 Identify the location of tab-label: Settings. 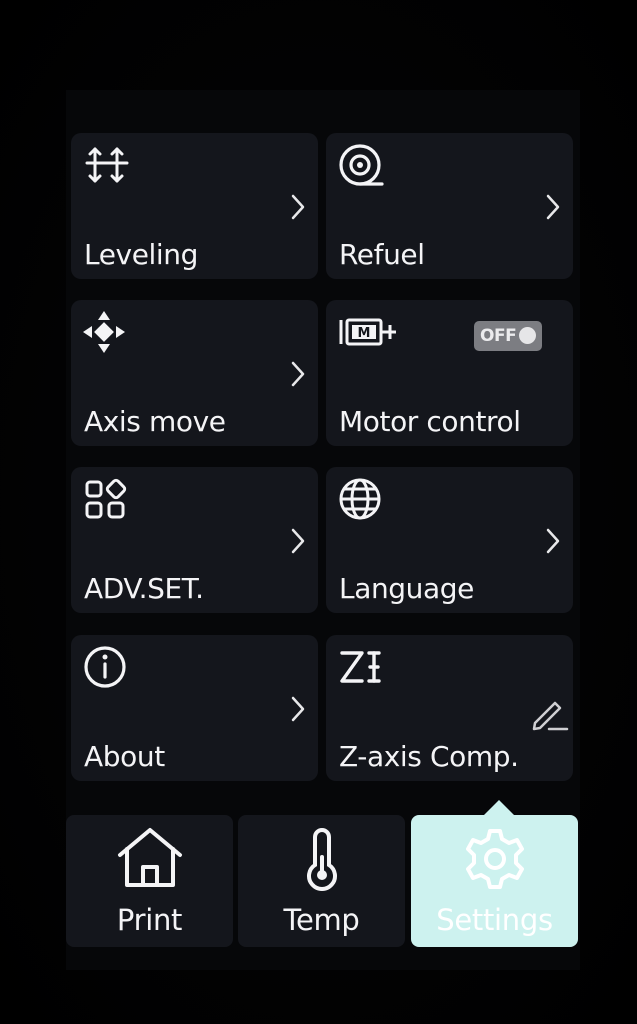
(494, 920).